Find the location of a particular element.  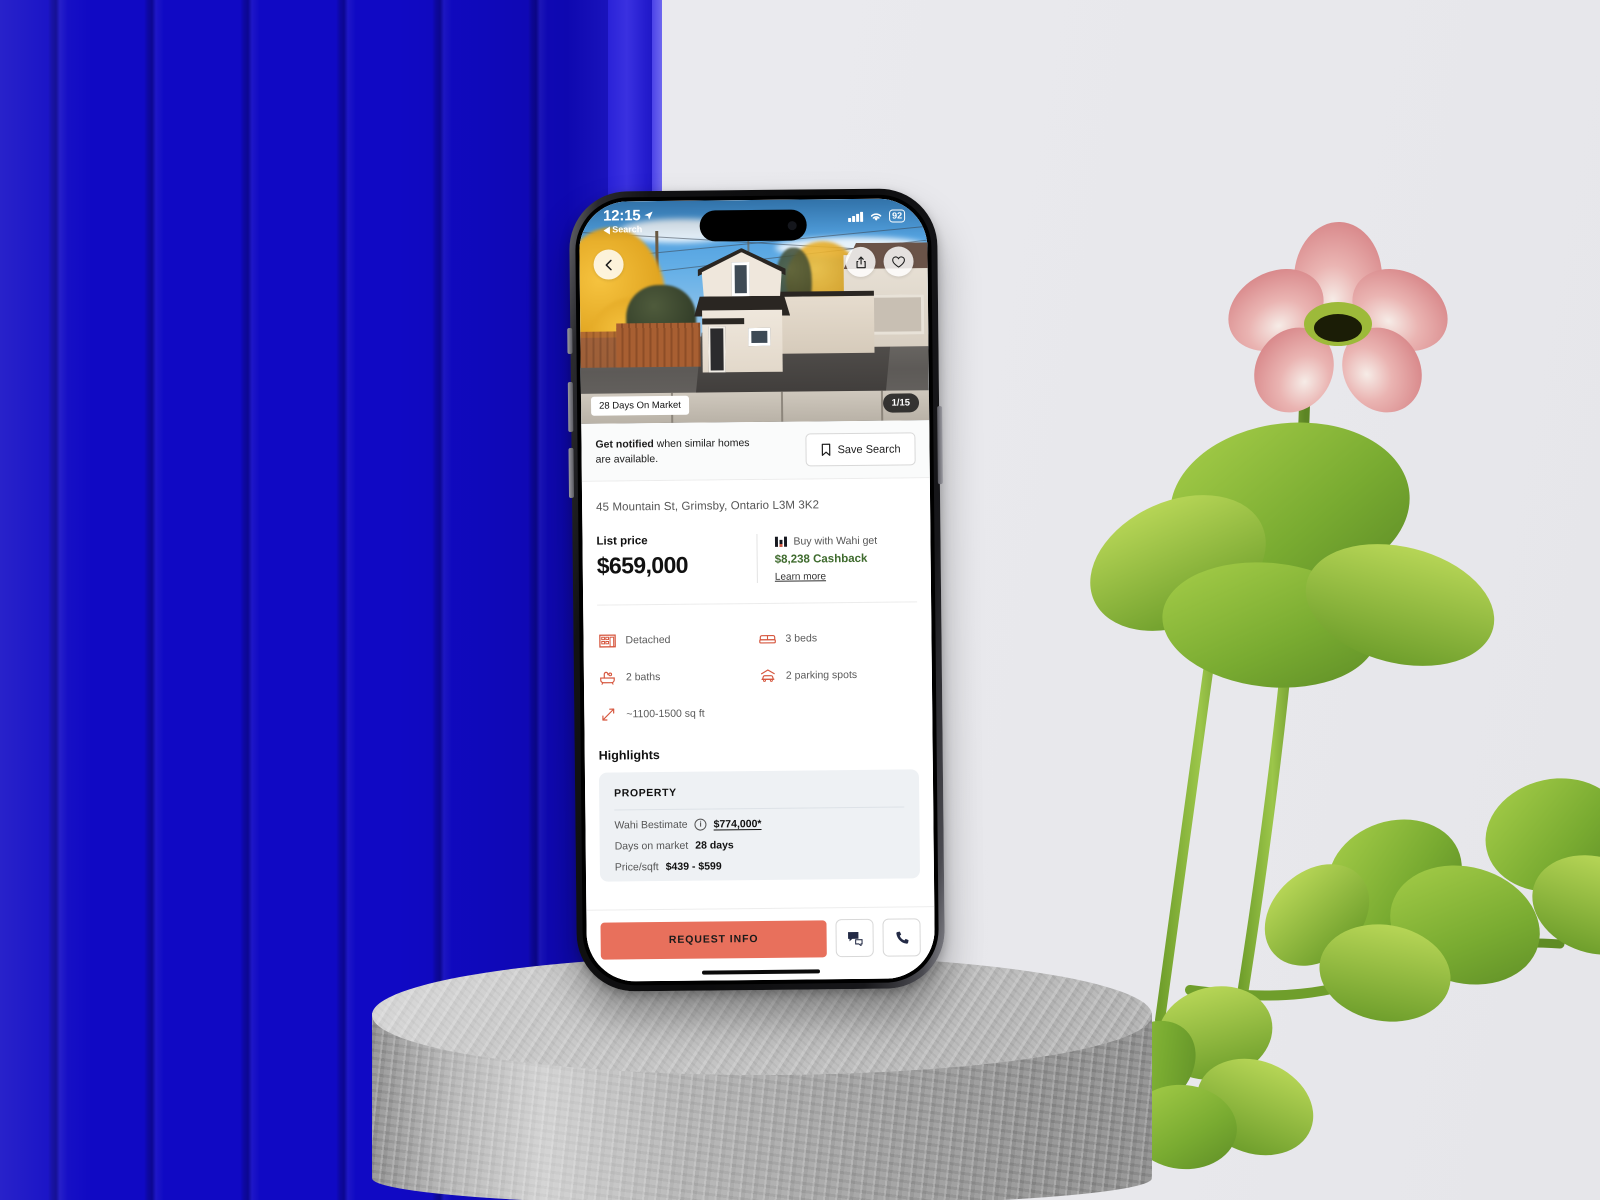

highlight-row-bestimate: Wahi Bestimate i $774,000* is located at coordinates (759, 819).